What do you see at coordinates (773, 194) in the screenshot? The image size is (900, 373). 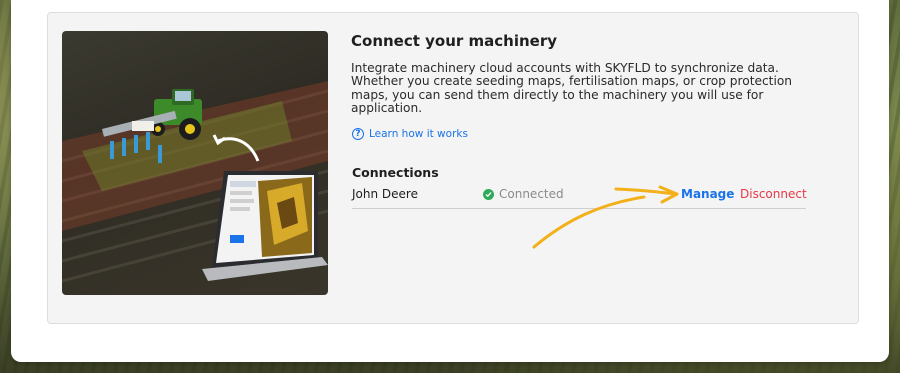 I see `disconnect-button: Disconnect` at bounding box center [773, 194].